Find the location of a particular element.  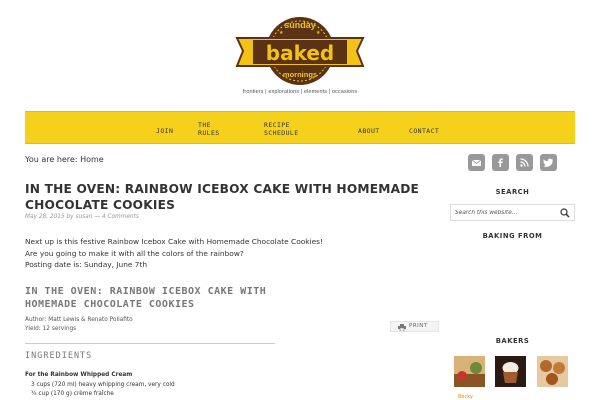

nav-item-join: JOIN is located at coordinates (164, 131).